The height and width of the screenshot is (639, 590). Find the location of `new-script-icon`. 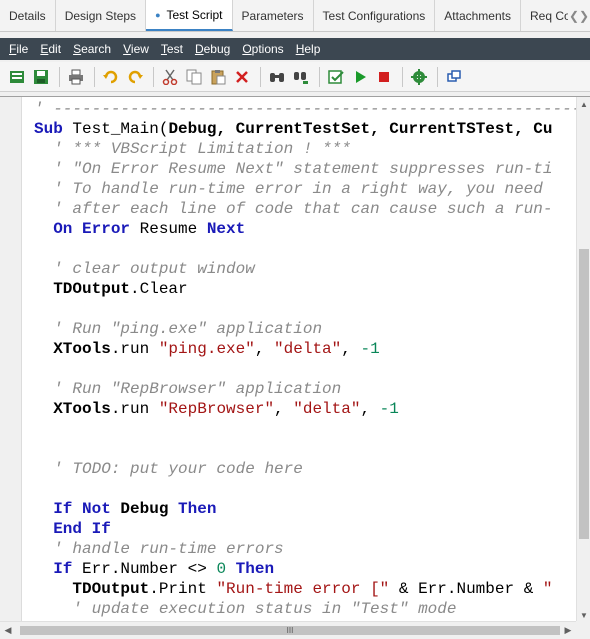

new-script-icon is located at coordinates (17, 77).